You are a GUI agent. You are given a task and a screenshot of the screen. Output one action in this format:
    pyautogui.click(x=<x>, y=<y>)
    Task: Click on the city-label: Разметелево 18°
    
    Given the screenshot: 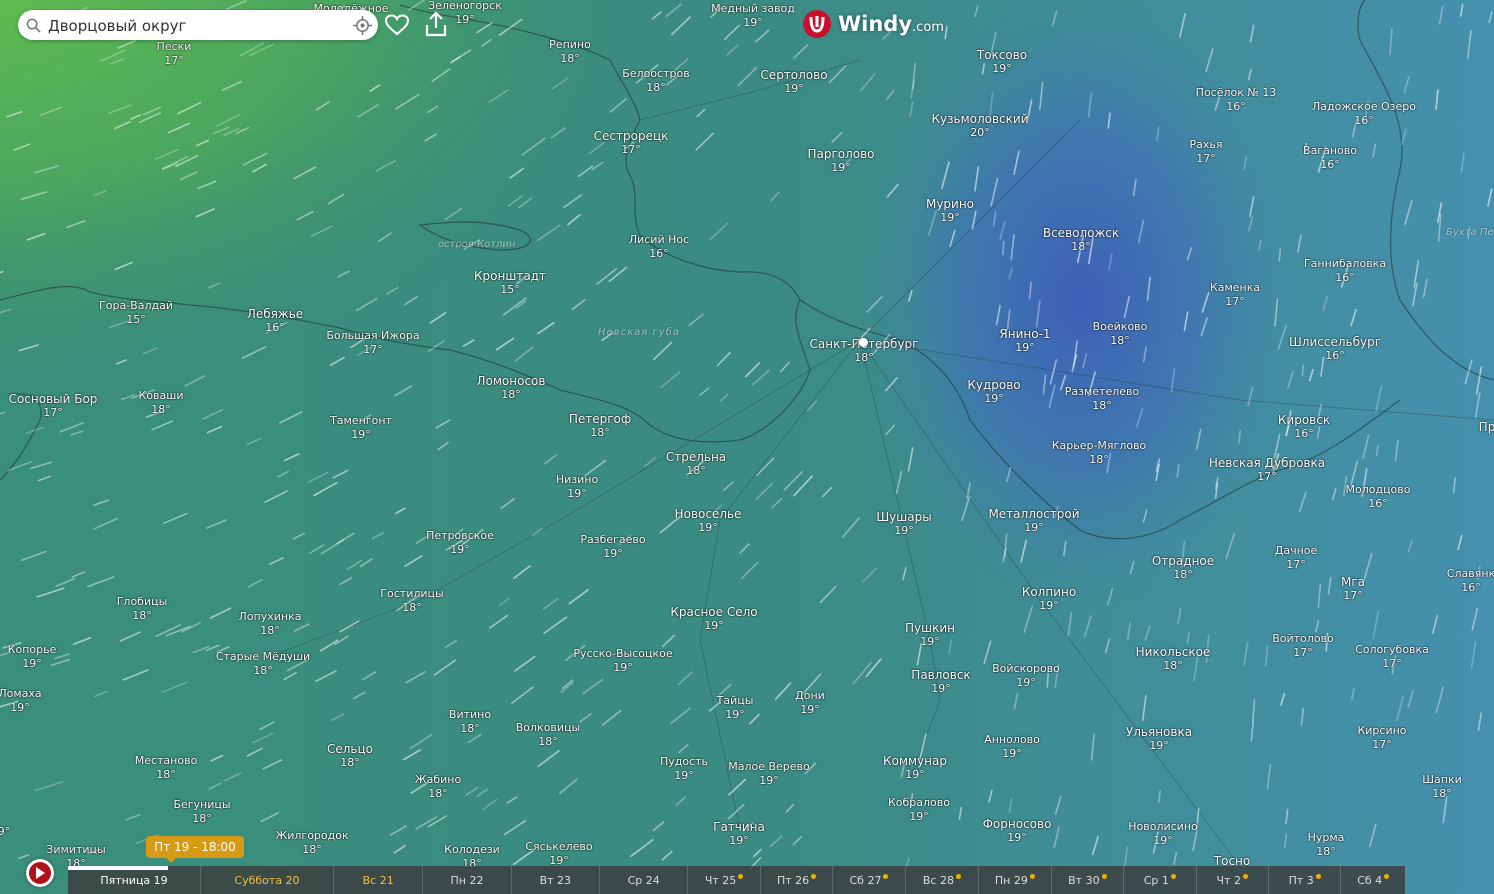 What is the action you would take?
    pyautogui.click(x=1102, y=399)
    